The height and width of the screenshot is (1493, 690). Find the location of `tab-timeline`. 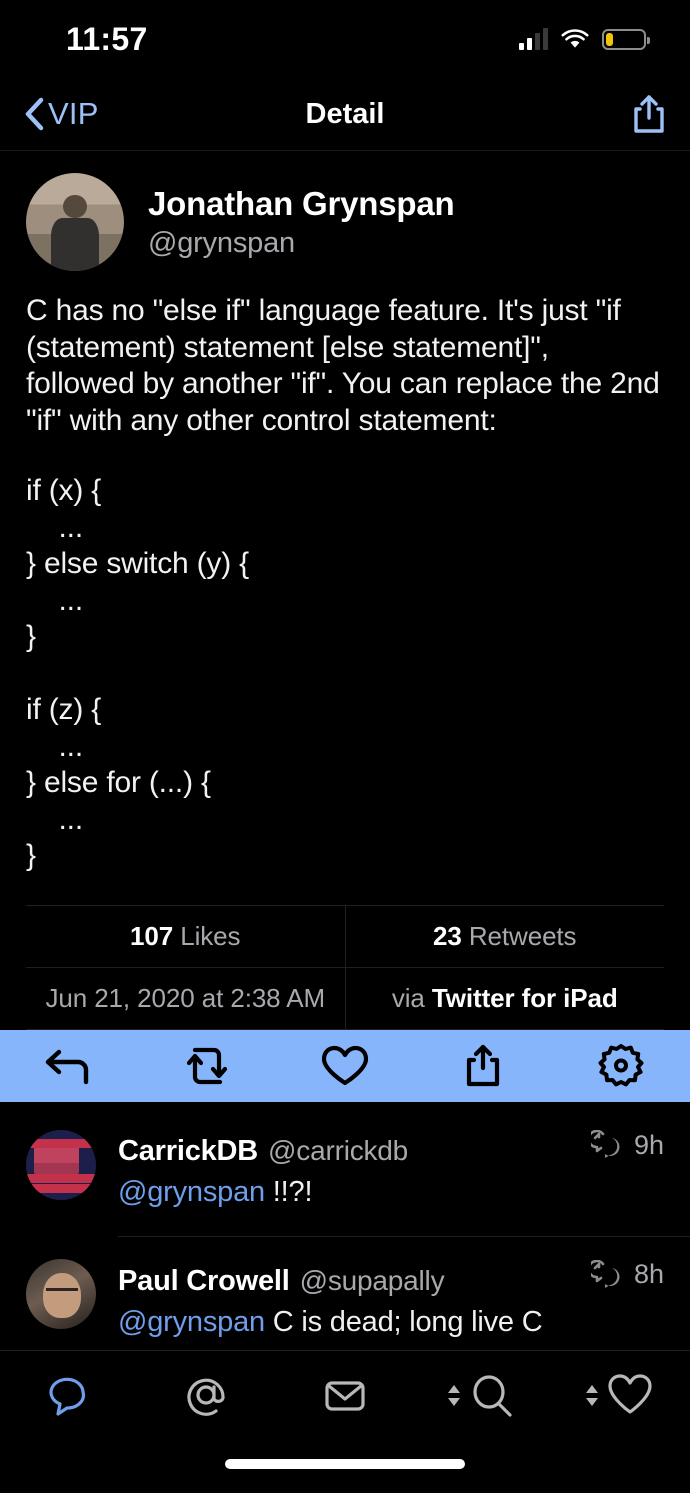

tab-timeline is located at coordinates (69, 1395).